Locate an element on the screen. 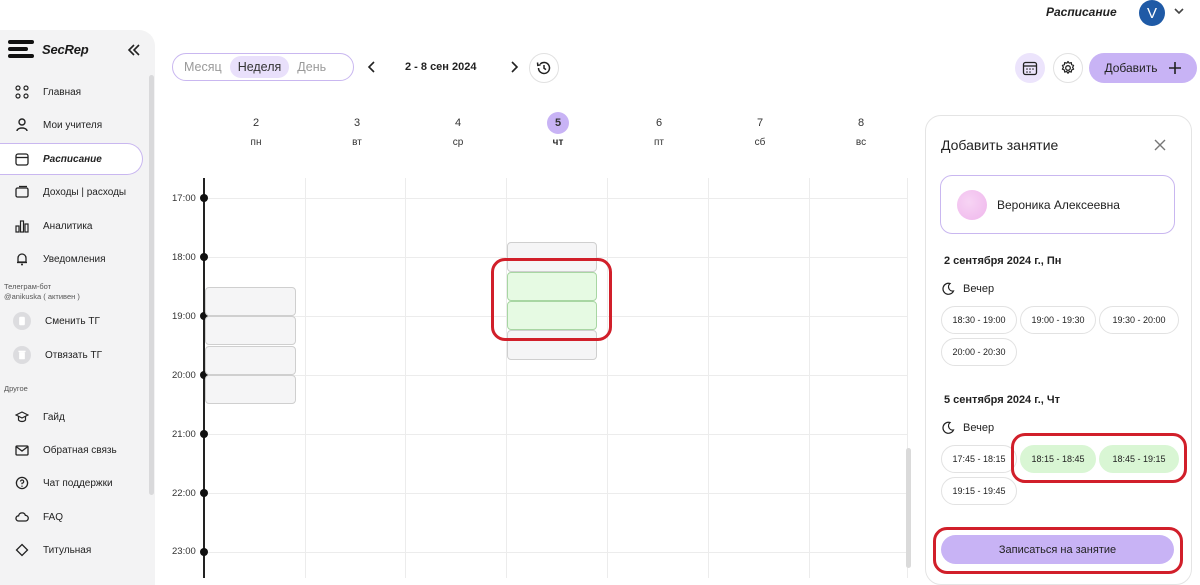 The image size is (1200, 585). brand-name: SecRep is located at coordinates (65, 49).